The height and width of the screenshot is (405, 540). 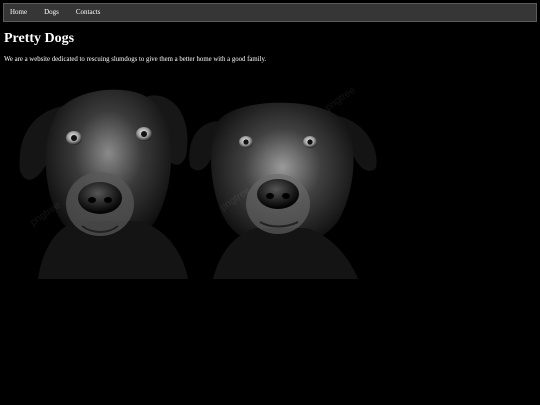 What do you see at coordinates (18, 12) in the screenshot?
I see `nav-link-home: Home` at bounding box center [18, 12].